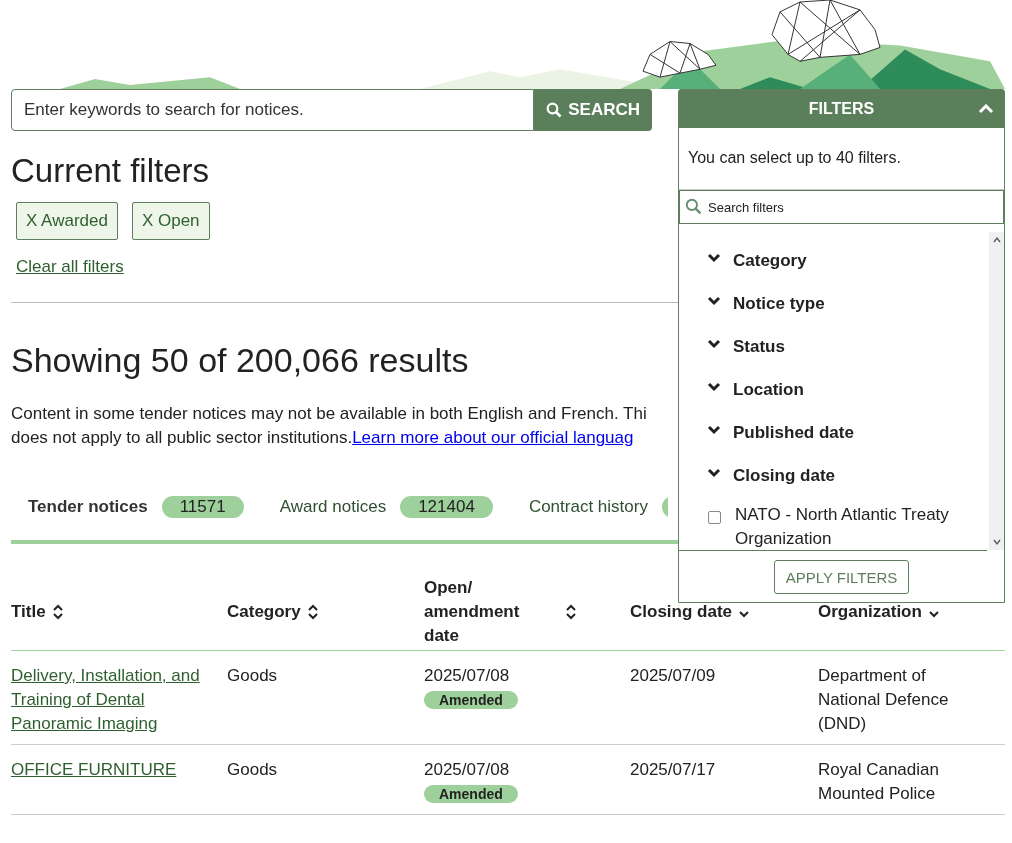  Describe the element at coordinates (491, 612) in the screenshot. I see `column-header: Open/ amendment date` at that location.